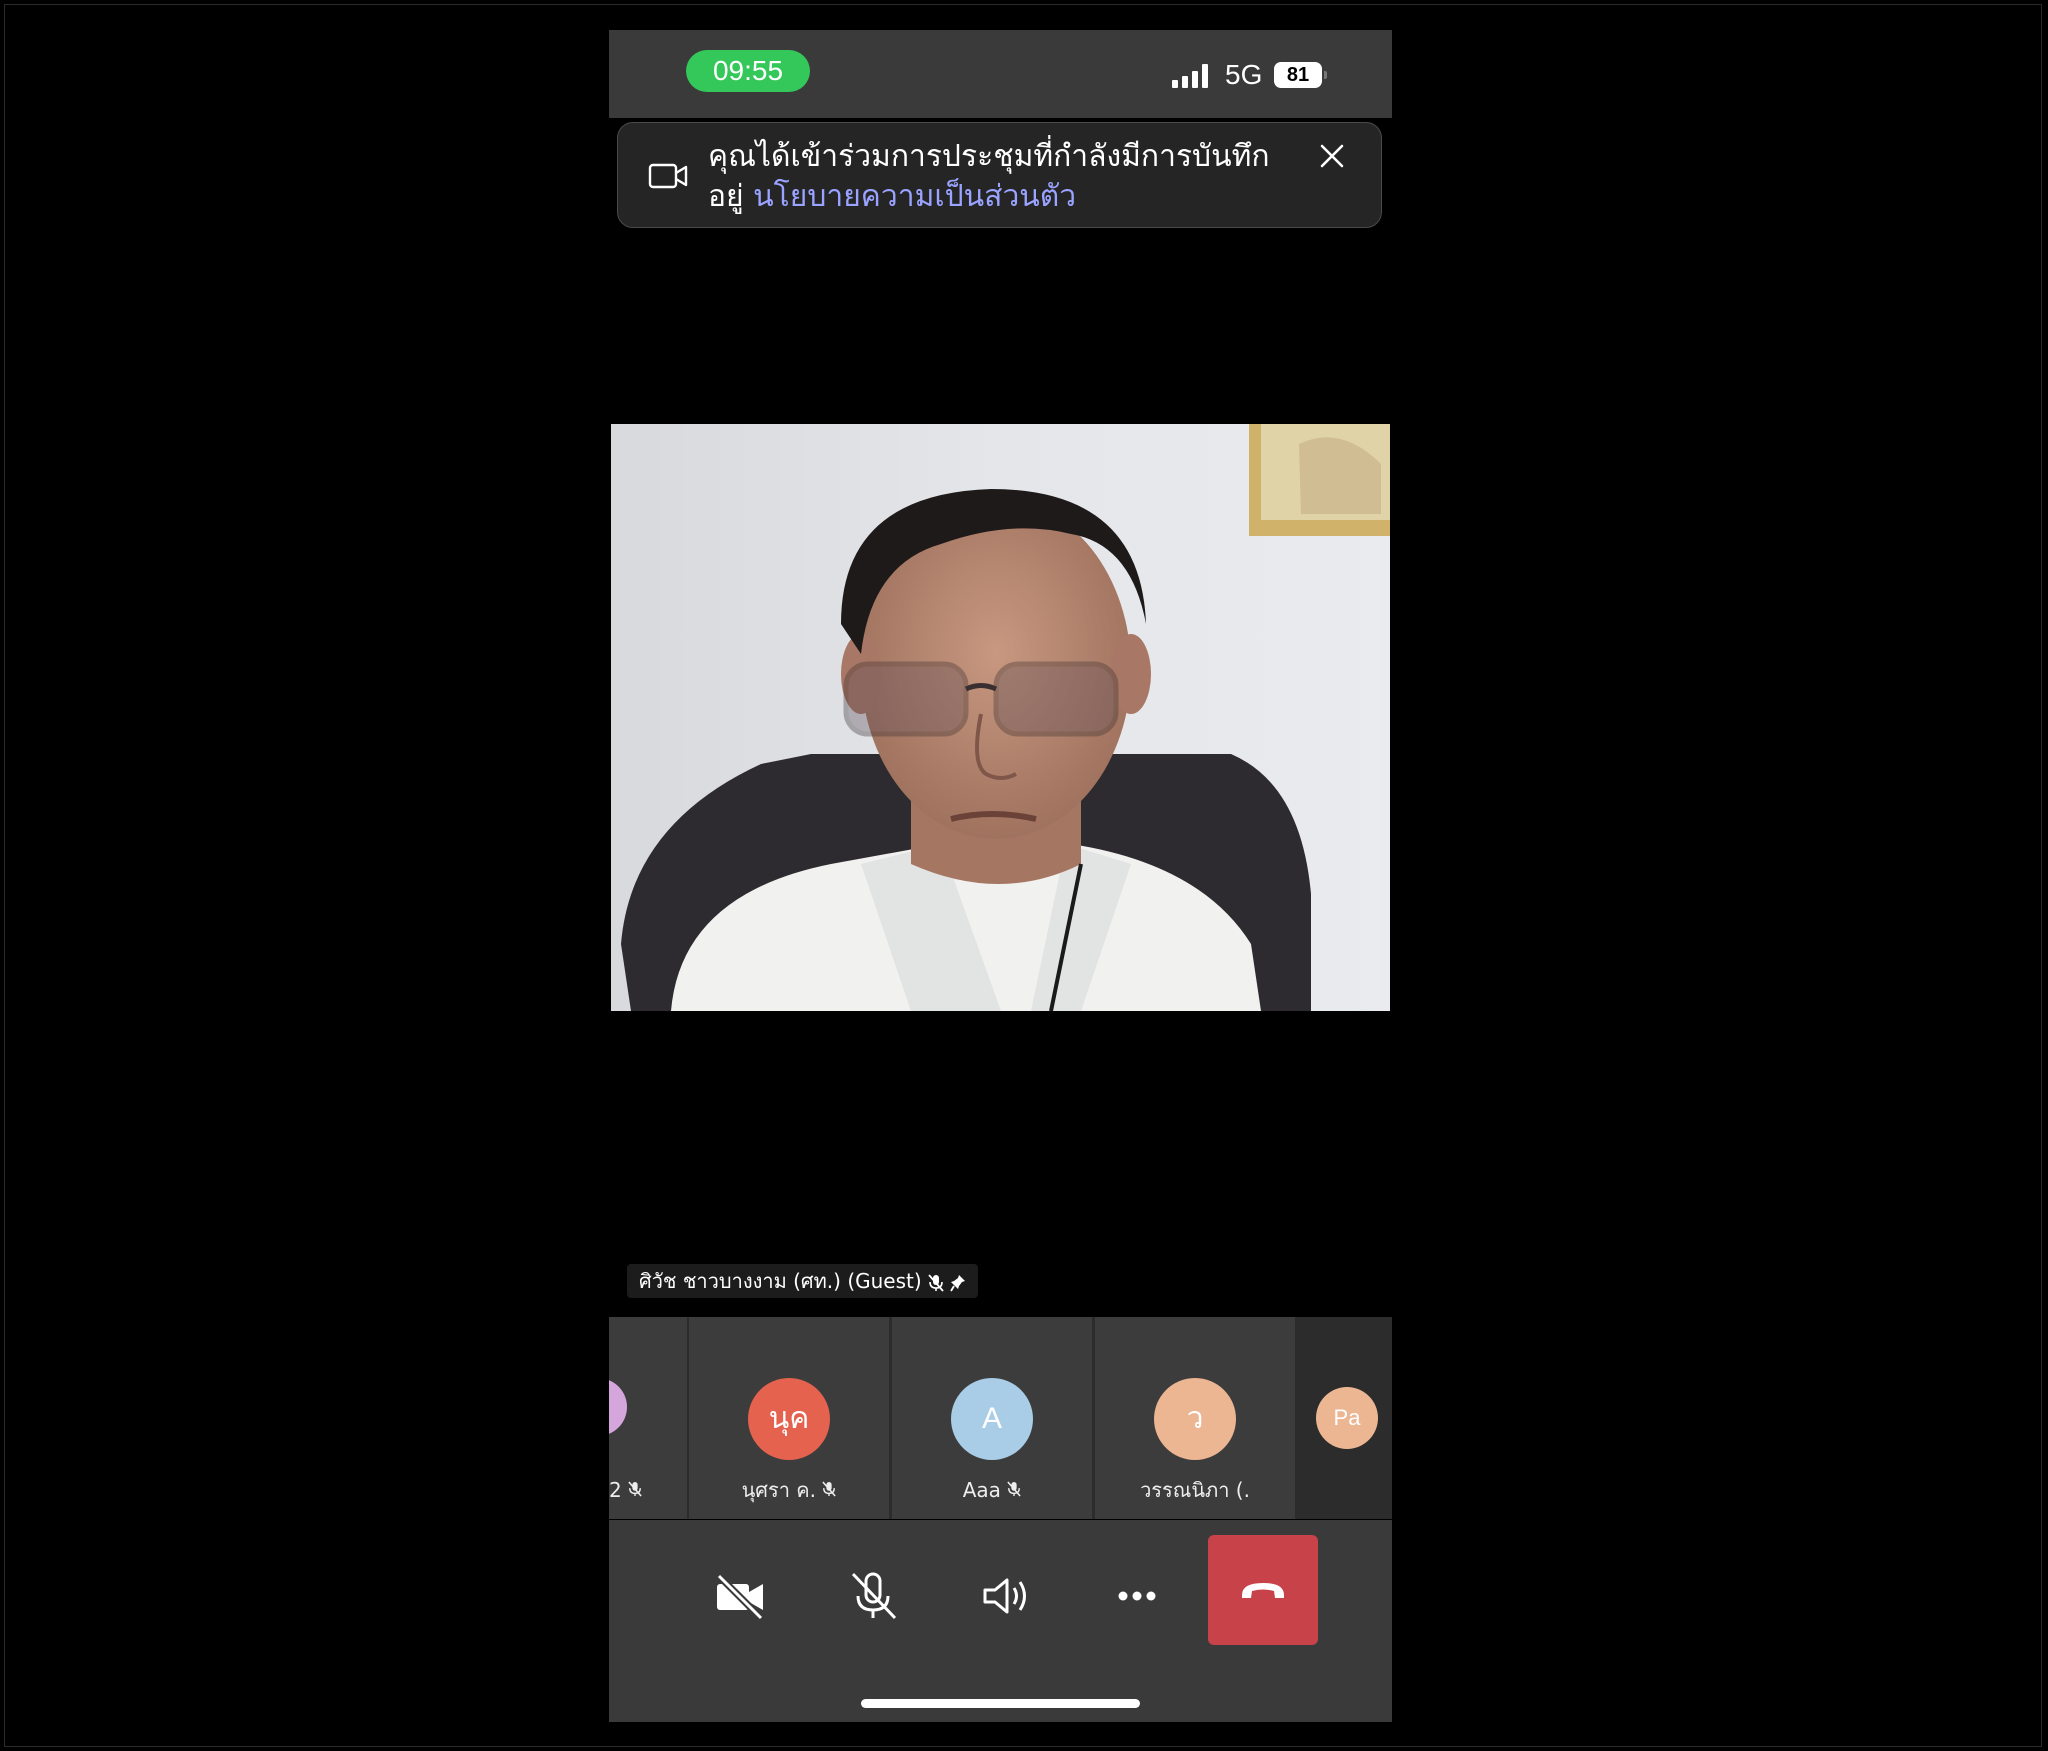 Image resolution: width=2048 pixels, height=1751 pixels. I want to click on status-time: 09:55, so click(748, 71).